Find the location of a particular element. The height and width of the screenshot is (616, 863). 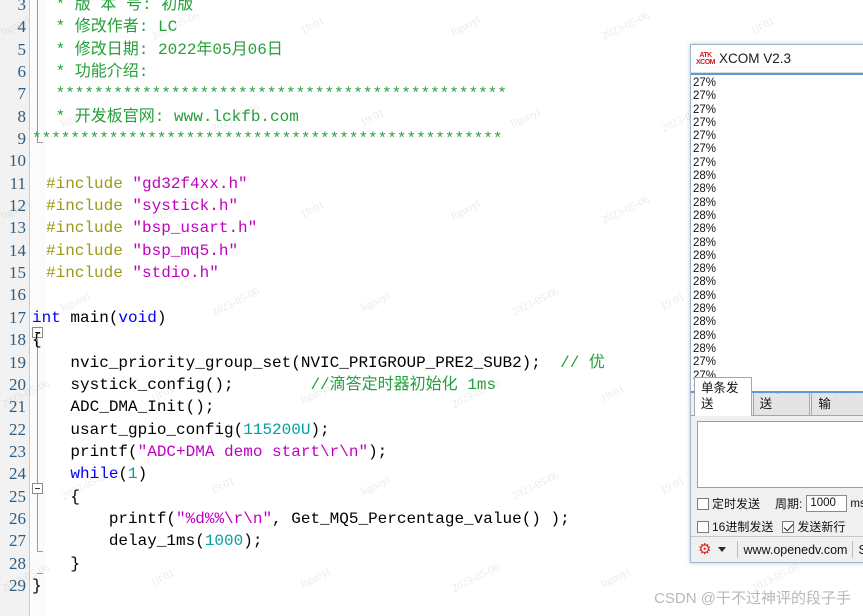

line-number: 28 is located at coordinates (17, 563).